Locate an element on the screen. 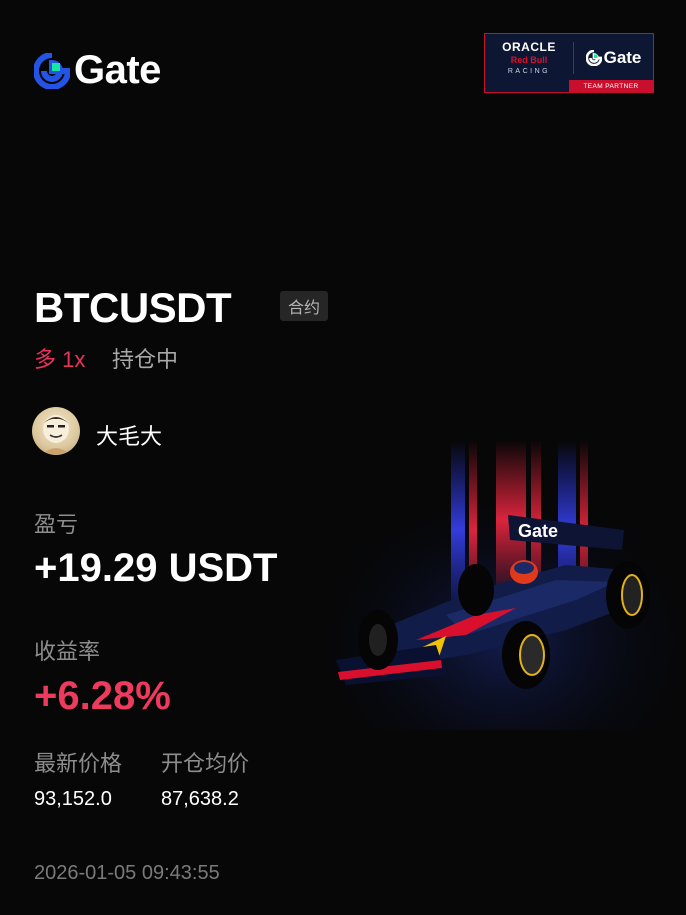  badge-gate-icon is located at coordinates (593, 58).